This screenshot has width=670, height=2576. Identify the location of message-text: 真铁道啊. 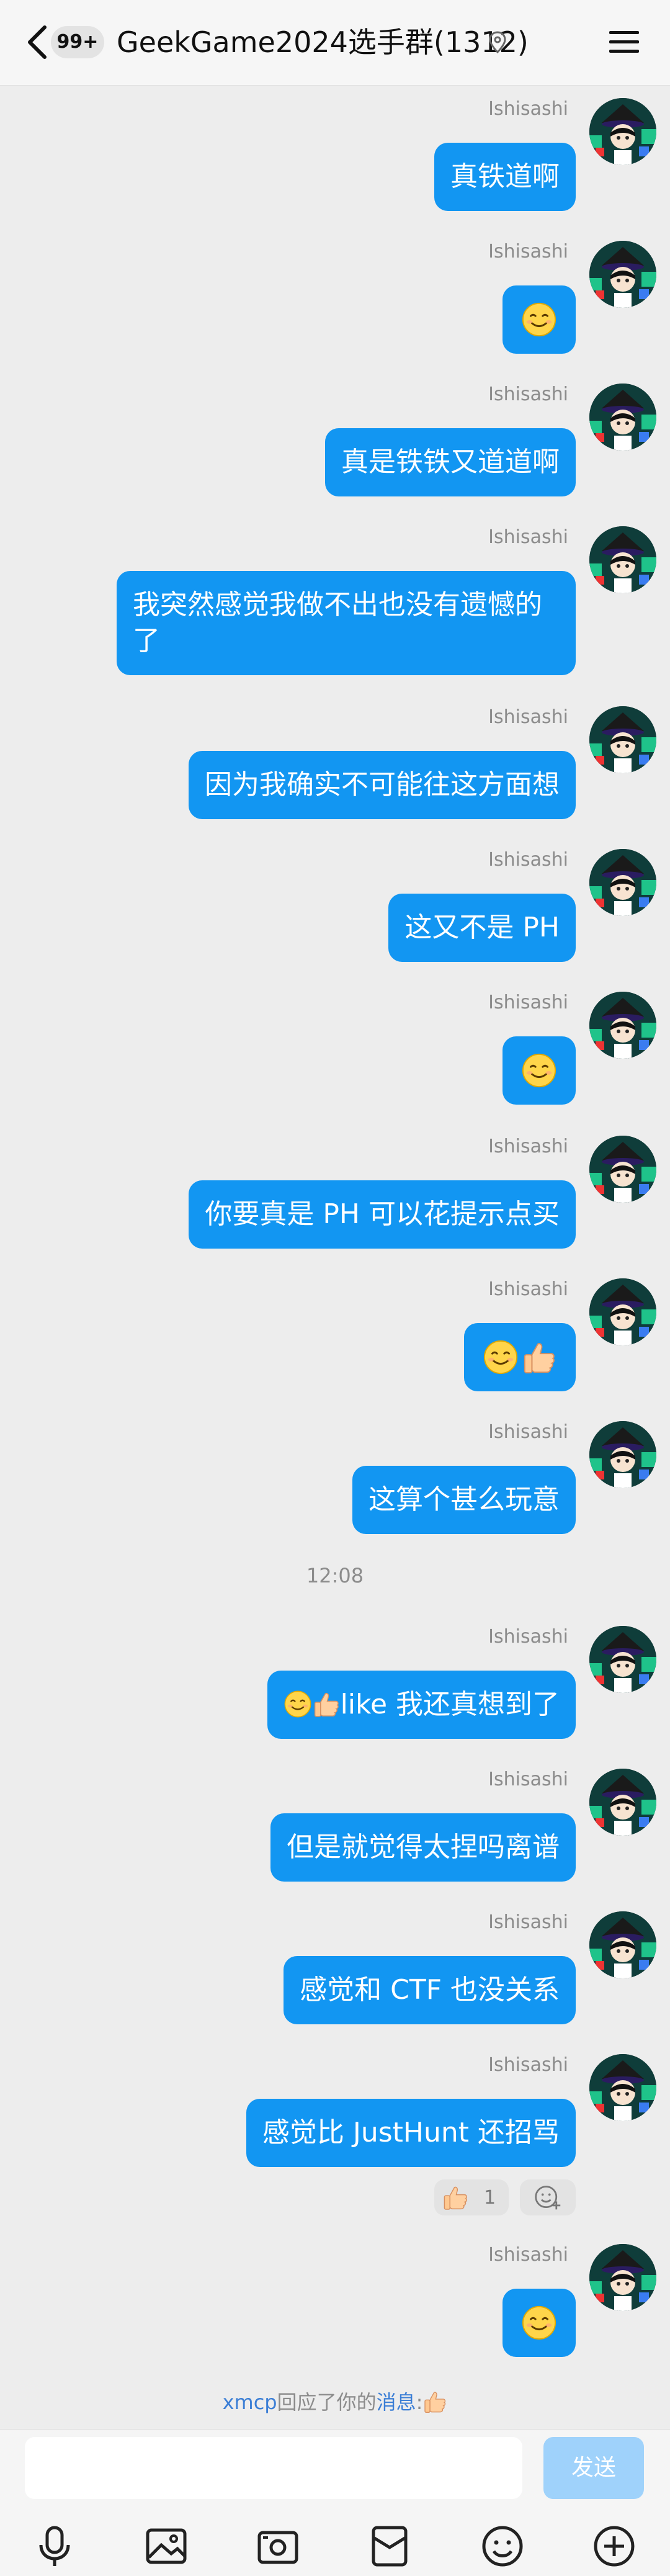
(505, 176).